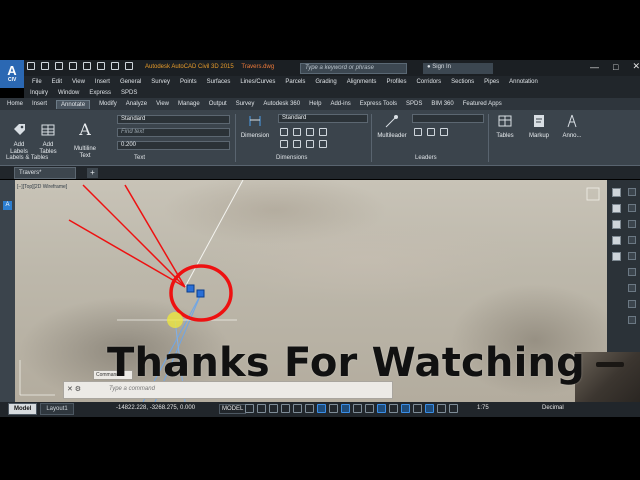 This screenshot has width=640, height=480. Describe the element at coordinates (483, 408) in the screenshot. I see `annotation-scale-value: 1:75` at that location.